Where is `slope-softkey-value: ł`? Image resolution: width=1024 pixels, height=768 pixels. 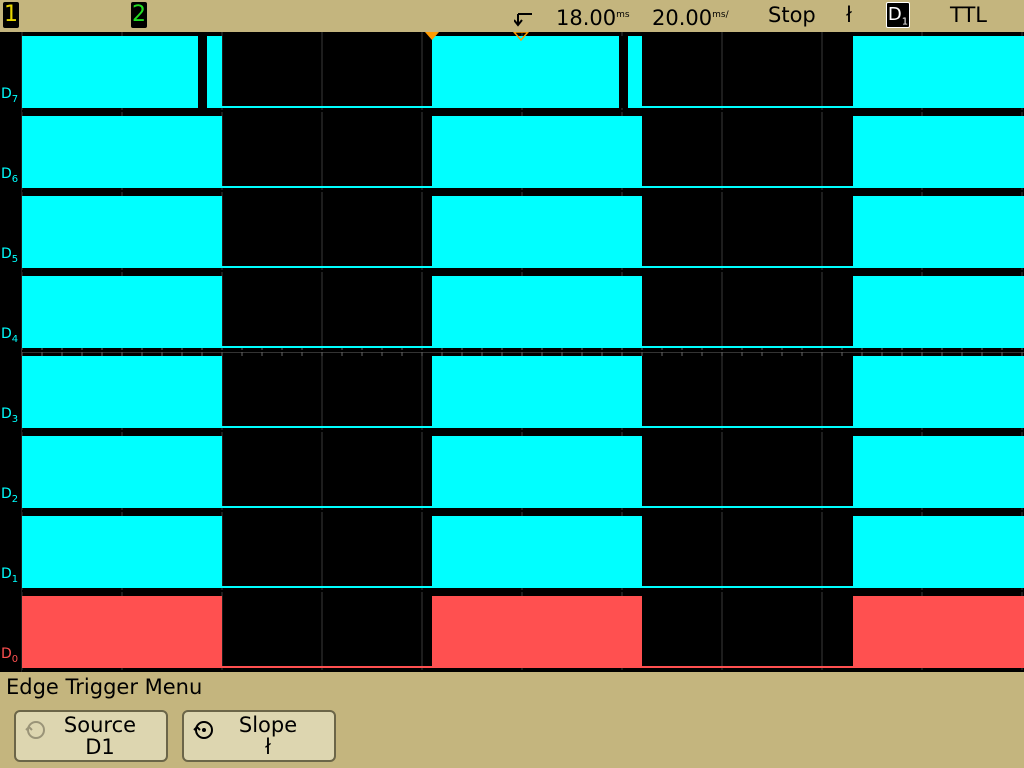
slope-softkey-value: ł is located at coordinates (268, 747).